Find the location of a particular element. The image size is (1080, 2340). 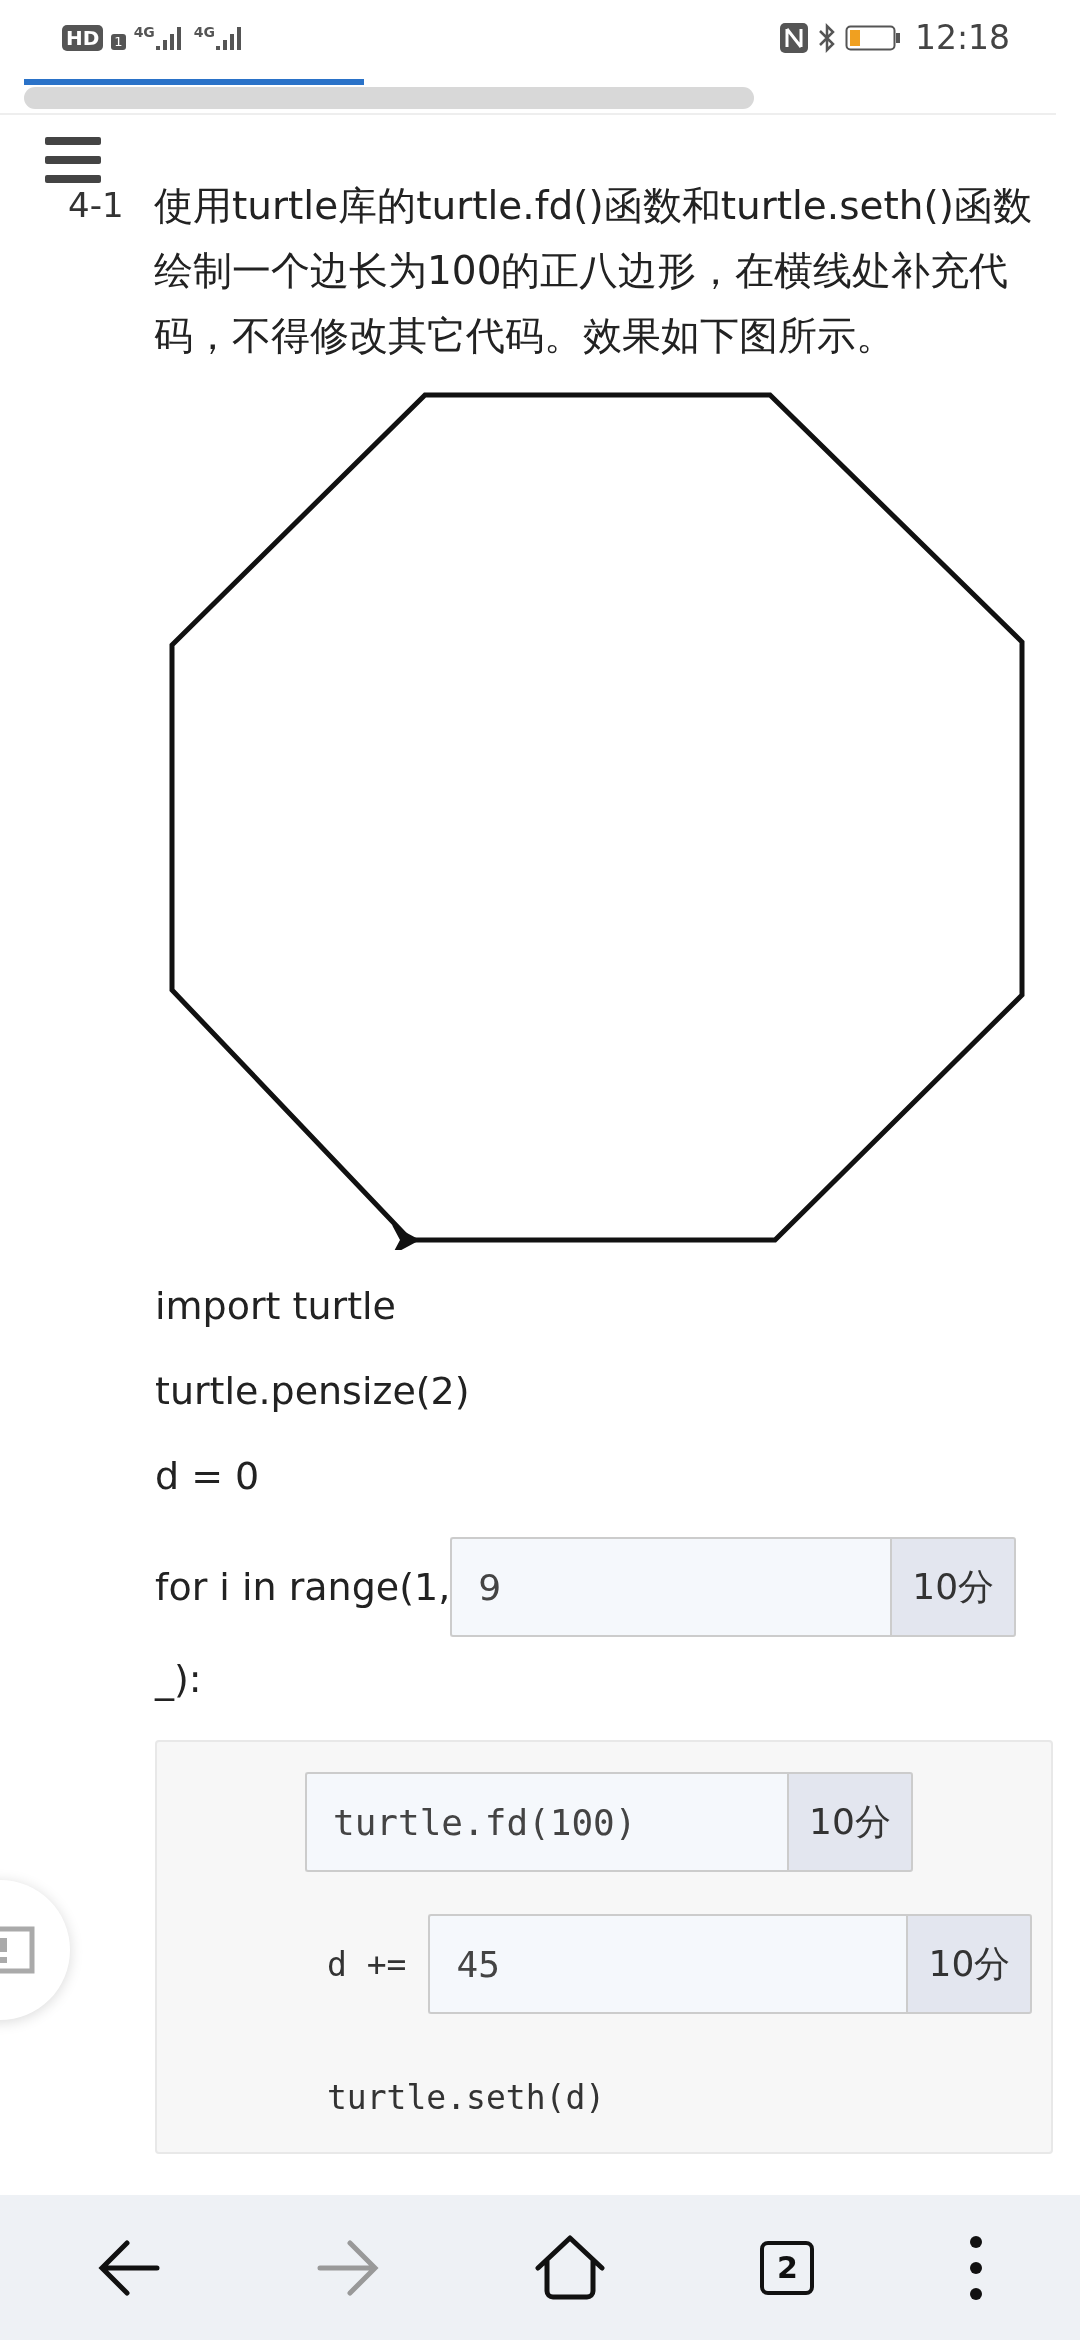

code-line: d = 0 is located at coordinates (208, 1476).